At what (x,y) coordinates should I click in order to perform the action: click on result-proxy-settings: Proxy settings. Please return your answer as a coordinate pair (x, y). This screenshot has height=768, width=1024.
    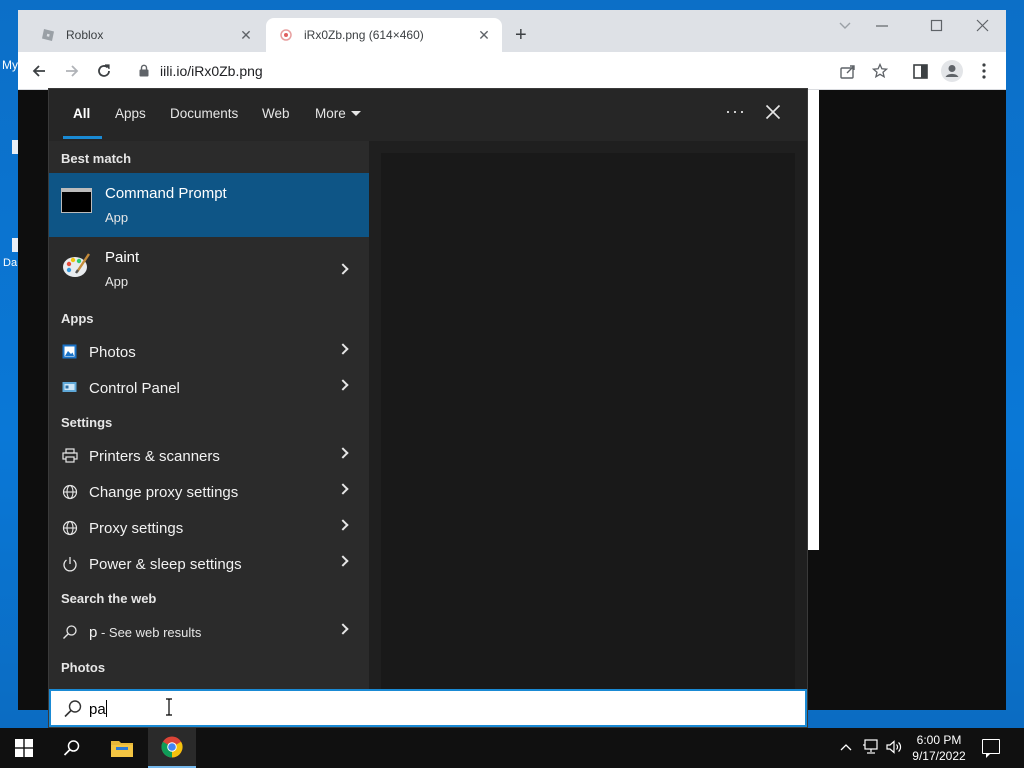
    Looking at the image, I should click on (209, 528).